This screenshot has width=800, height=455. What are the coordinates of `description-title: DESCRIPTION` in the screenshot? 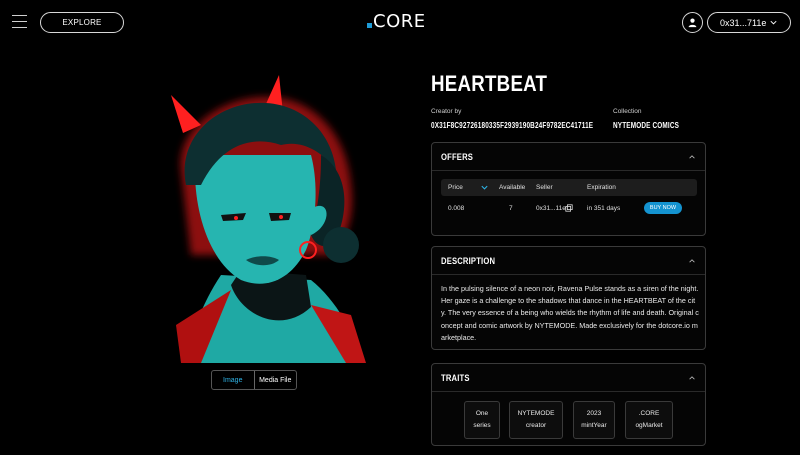 It's located at (468, 260).